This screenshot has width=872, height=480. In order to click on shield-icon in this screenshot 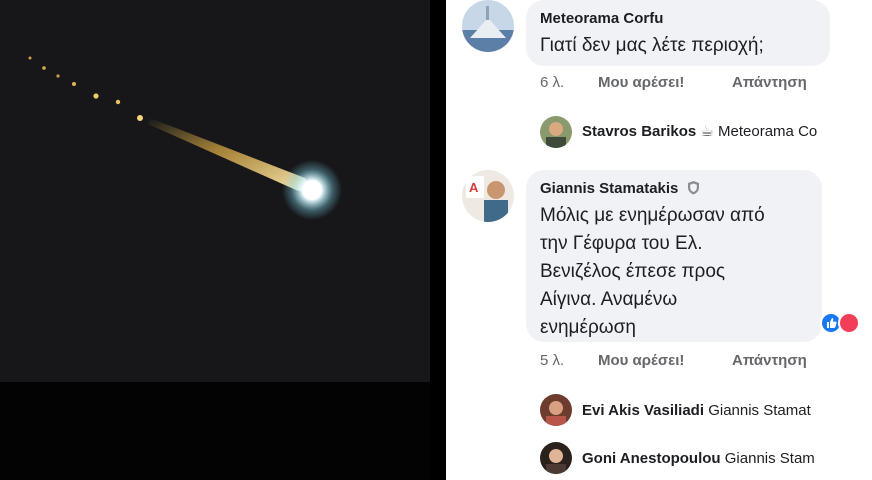, I will do `click(693, 188)`.